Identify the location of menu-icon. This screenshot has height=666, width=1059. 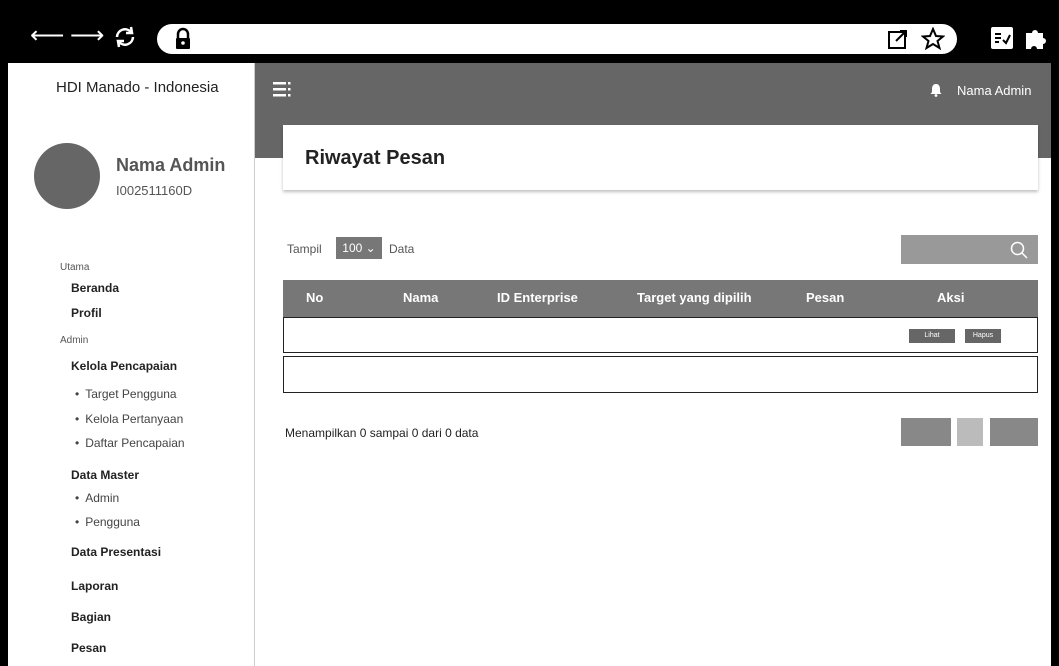
(282, 89).